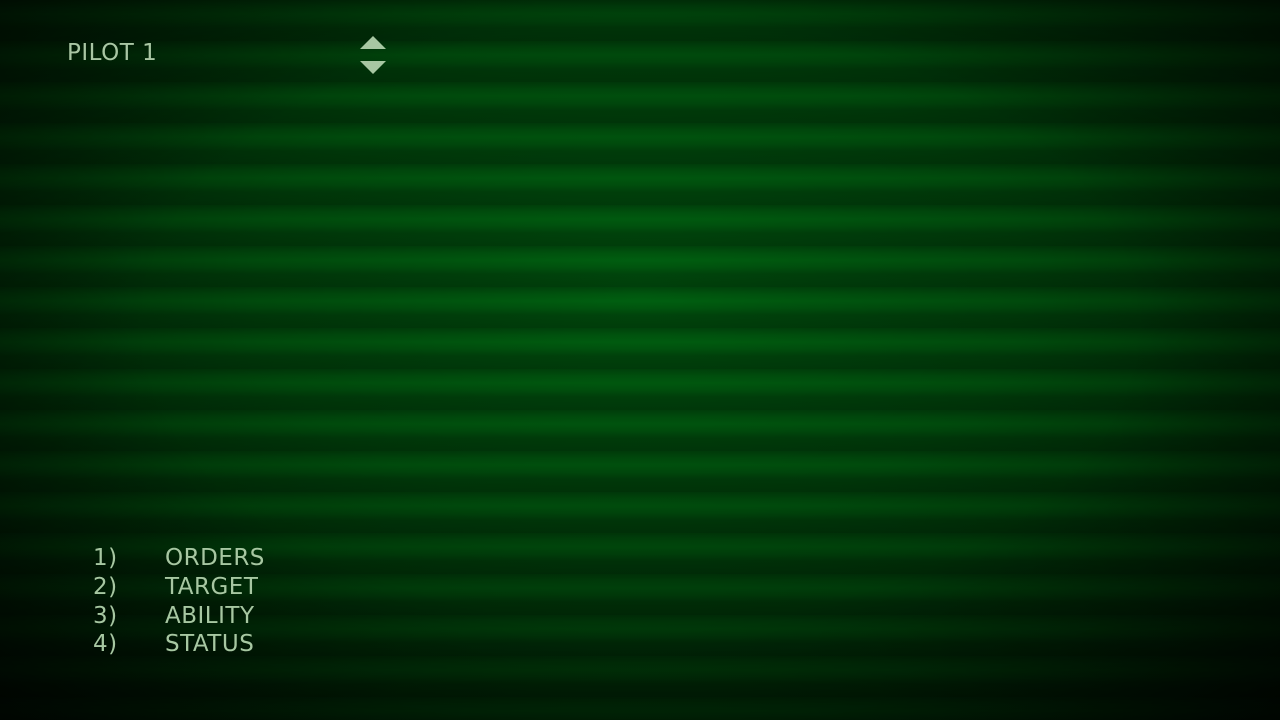 This screenshot has height=720, width=1280. What do you see at coordinates (105, 644) in the screenshot?
I see `menu-item-number: 4)` at bounding box center [105, 644].